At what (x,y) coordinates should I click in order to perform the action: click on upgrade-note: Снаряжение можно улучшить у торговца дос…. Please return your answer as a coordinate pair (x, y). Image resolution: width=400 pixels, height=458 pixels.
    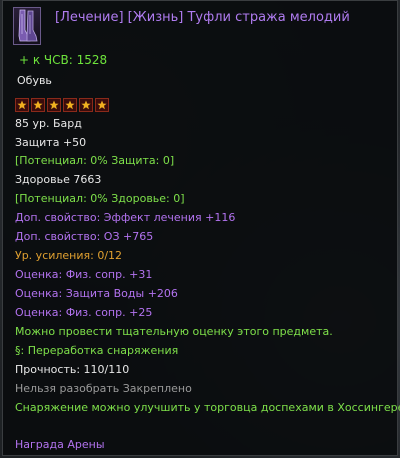
    Looking at the image, I should click on (207, 407).